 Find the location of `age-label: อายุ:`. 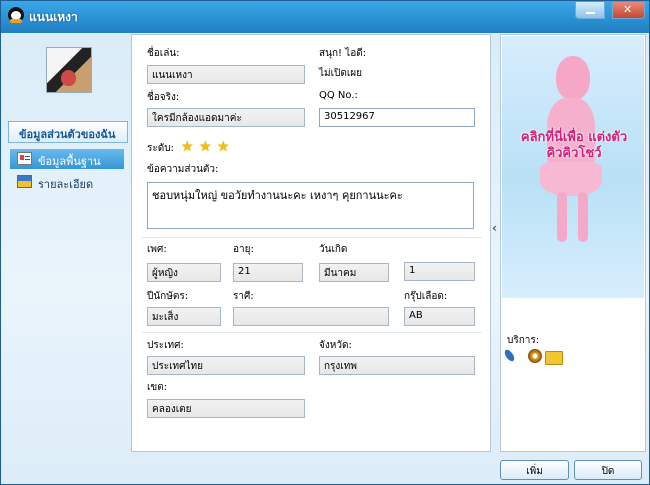

age-label: อายุ: is located at coordinates (243, 249).